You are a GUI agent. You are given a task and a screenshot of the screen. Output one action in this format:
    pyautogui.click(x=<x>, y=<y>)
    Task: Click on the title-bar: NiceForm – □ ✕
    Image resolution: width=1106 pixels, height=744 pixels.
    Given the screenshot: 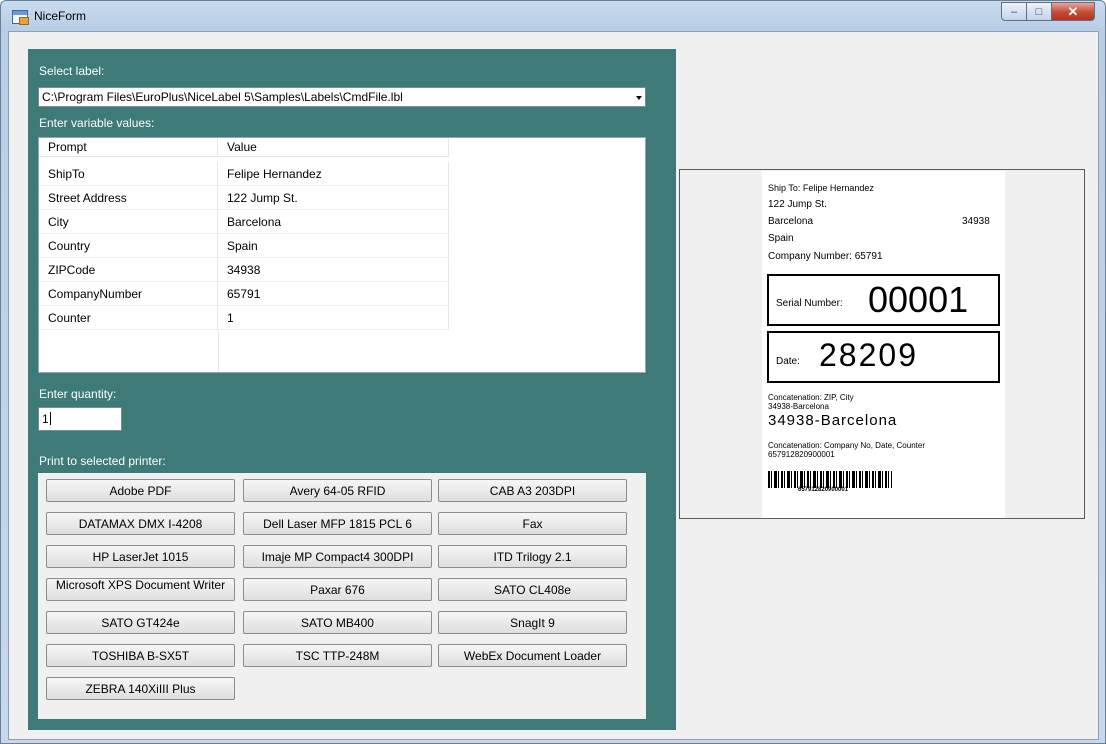 What is the action you would take?
    pyautogui.click(x=553, y=16)
    